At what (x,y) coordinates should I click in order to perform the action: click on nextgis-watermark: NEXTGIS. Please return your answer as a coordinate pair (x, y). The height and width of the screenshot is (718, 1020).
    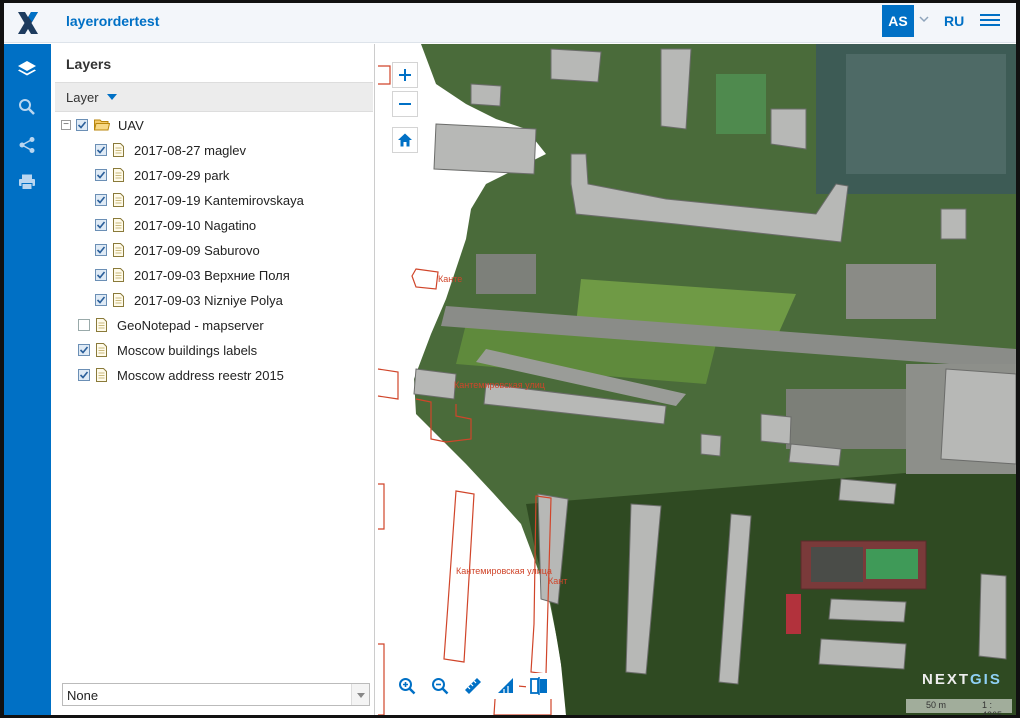
    Looking at the image, I should click on (962, 679).